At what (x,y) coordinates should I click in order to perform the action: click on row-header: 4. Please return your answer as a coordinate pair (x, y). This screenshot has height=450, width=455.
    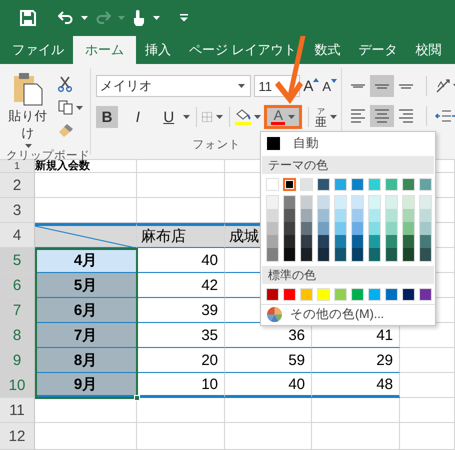
    Looking at the image, I should click on (17, 235).